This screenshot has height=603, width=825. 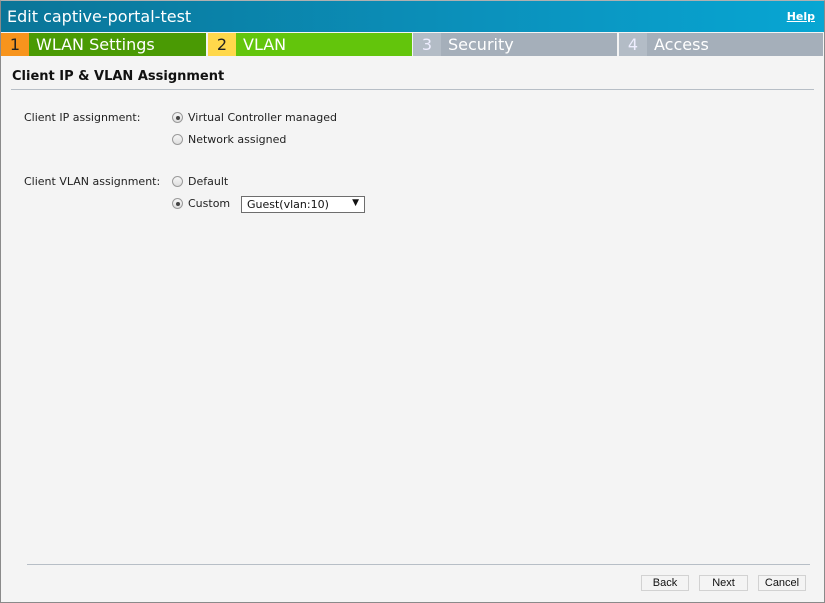 I want to click on custom-vlan-select: Guest(vlan:10) ▼, so click(x=303, y=204).